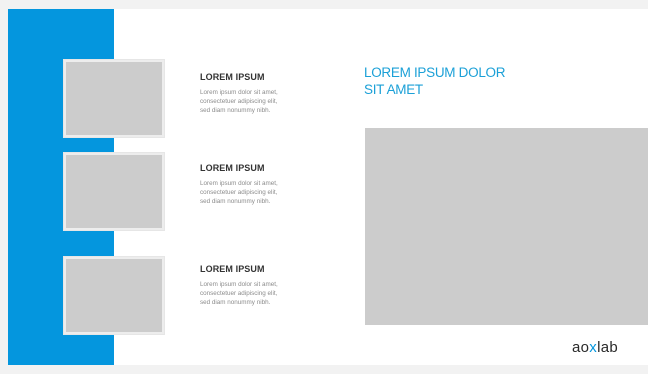 The width and height of the screenshot is (648, 374). What do you see at coordinates (608, 347) in the screenshot?
I see `logo-text-lab: lab` at bounding box center [608, 347].